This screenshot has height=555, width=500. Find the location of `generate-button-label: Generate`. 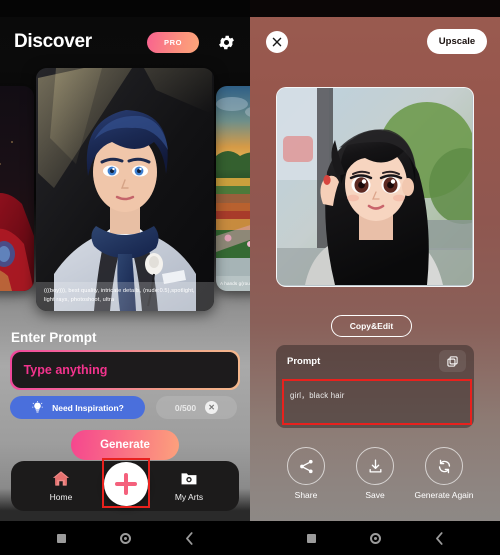

generate-button-label: Generate is located at coordinates (125, 445).